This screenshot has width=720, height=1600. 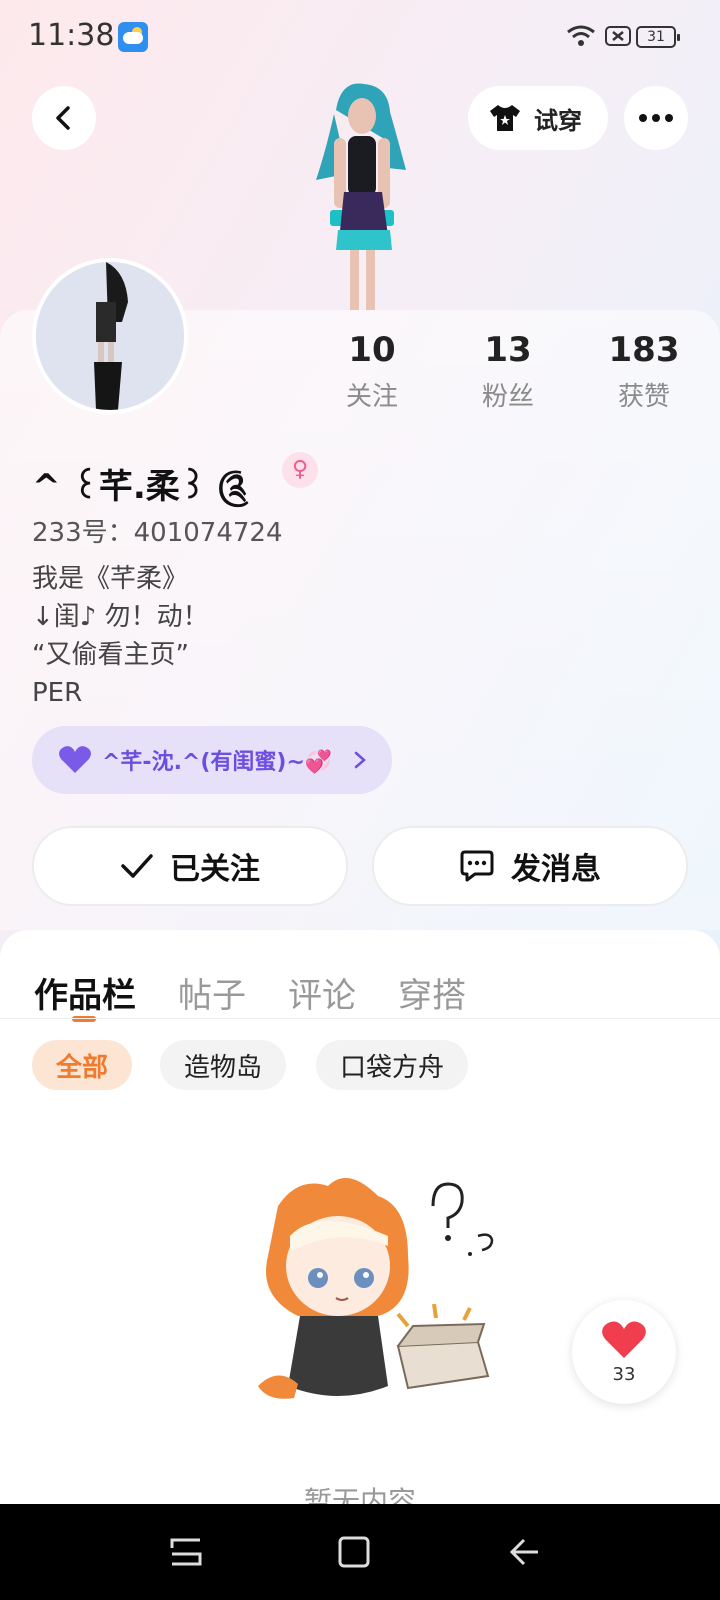 What do you see at coordinates (624, 1374) in the screenshot?
I see `like-count: 33` at bounding box center [624, 1374].